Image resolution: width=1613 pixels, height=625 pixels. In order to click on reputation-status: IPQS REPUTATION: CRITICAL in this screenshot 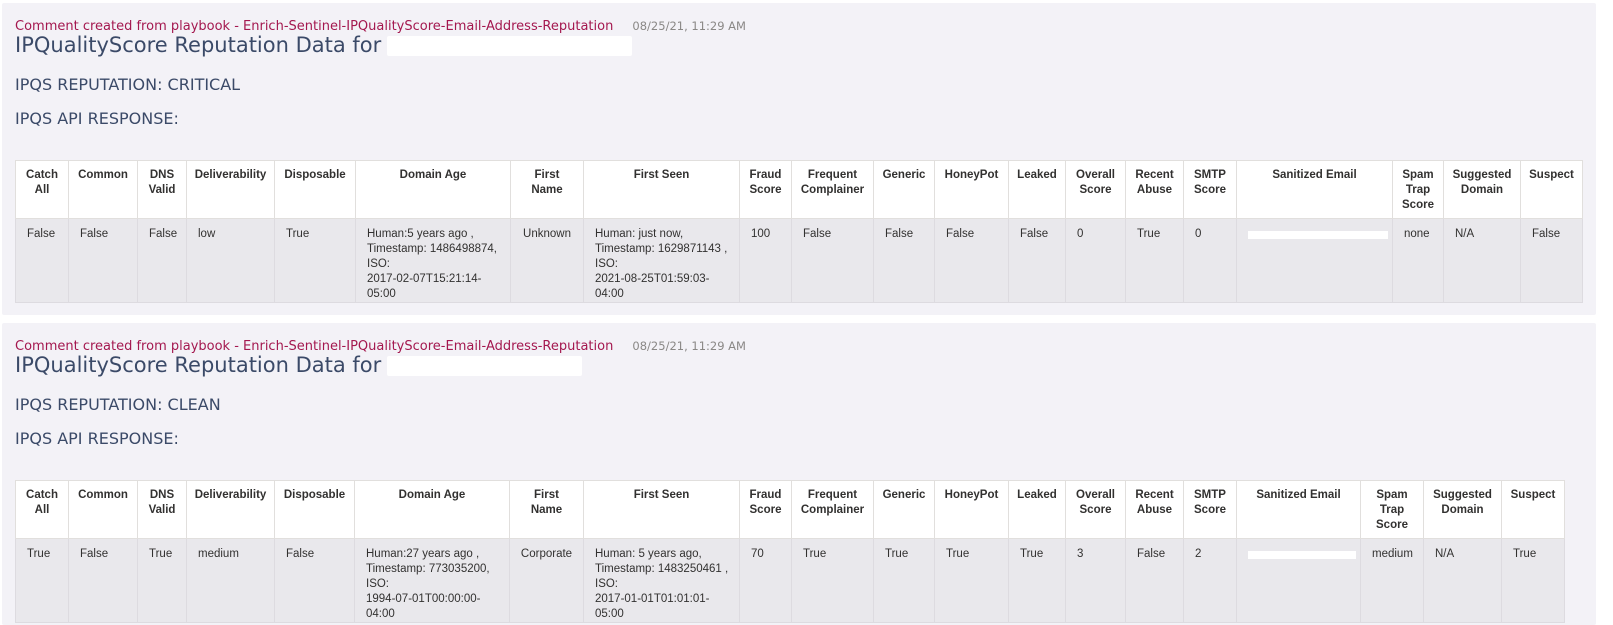, I will do `click(128, 84)`.